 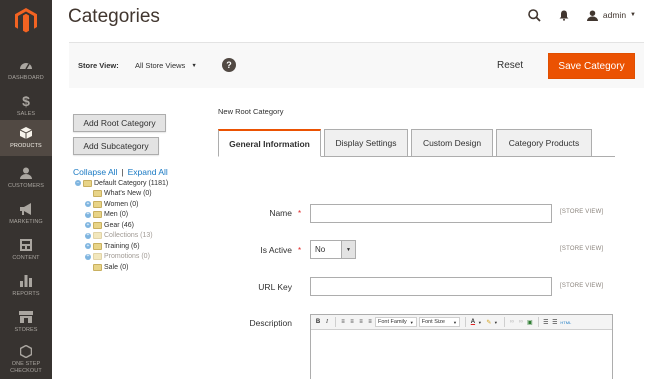 I want to click on unlink-icon: ∞, so click(x=521, y=322).